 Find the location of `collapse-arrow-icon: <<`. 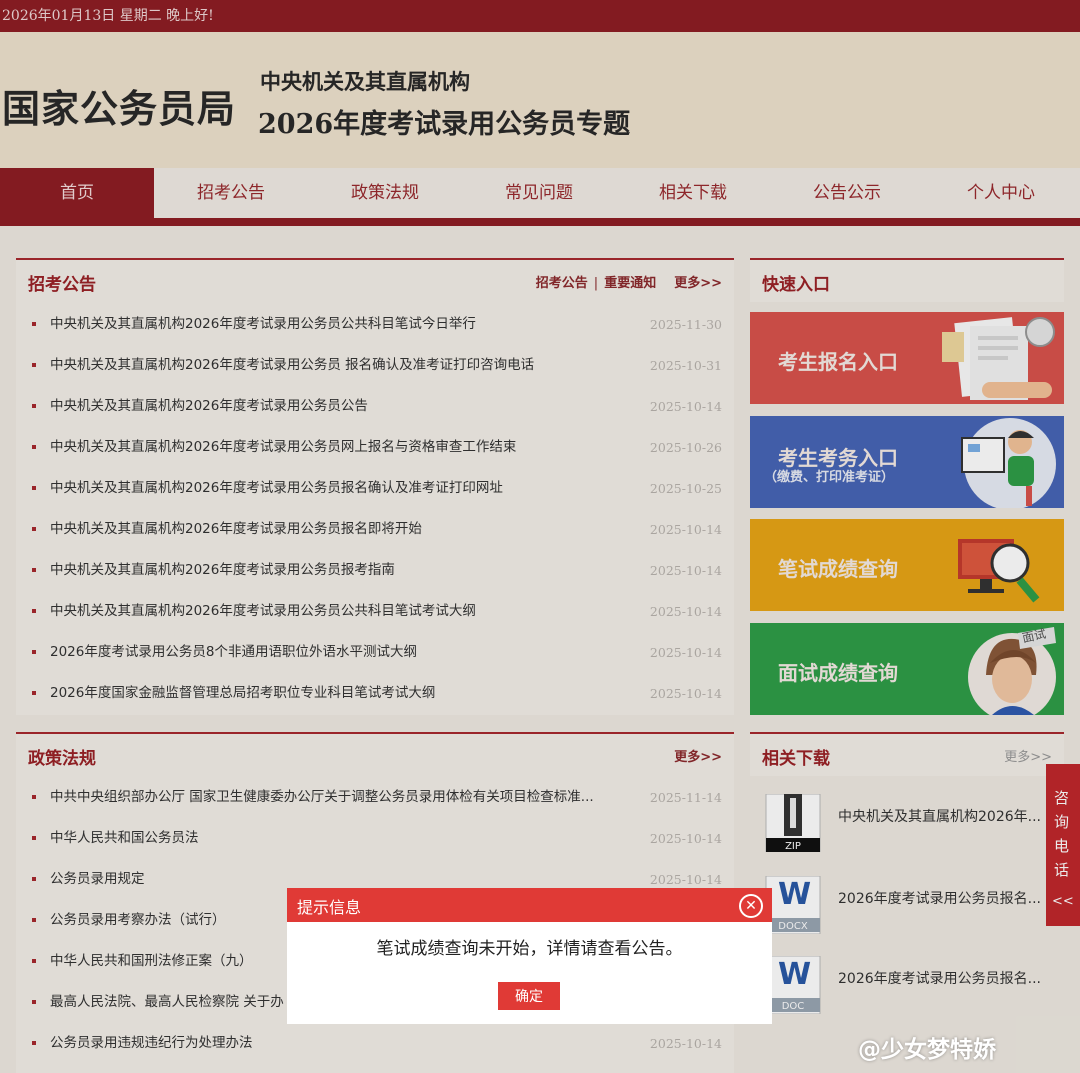

collapse-arrow-icon: << is located at coordinates (1063, 901).